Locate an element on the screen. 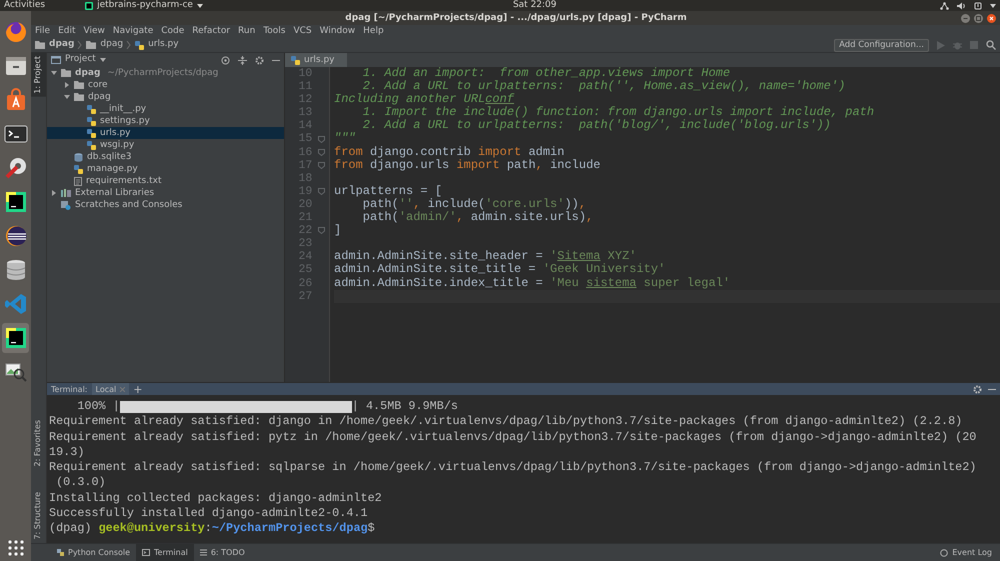 This screenshot has height=561, width=1000. menu-item: Run is located at coordinates (247, 31).